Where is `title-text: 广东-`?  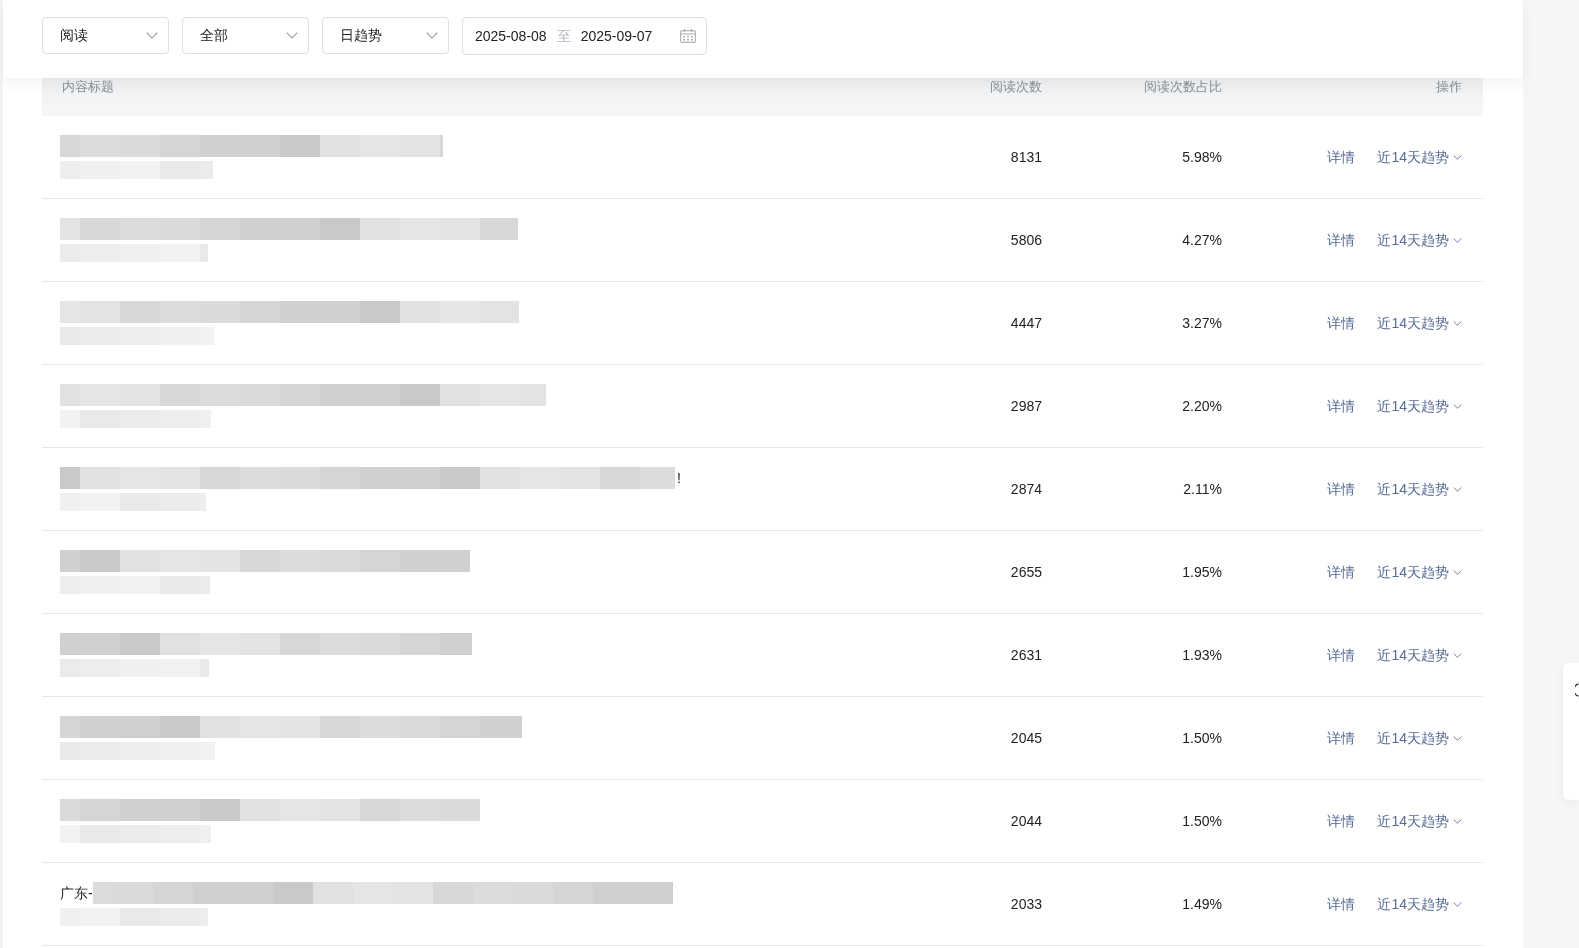 title-text: 广东- is located at coordinates (76, 893).